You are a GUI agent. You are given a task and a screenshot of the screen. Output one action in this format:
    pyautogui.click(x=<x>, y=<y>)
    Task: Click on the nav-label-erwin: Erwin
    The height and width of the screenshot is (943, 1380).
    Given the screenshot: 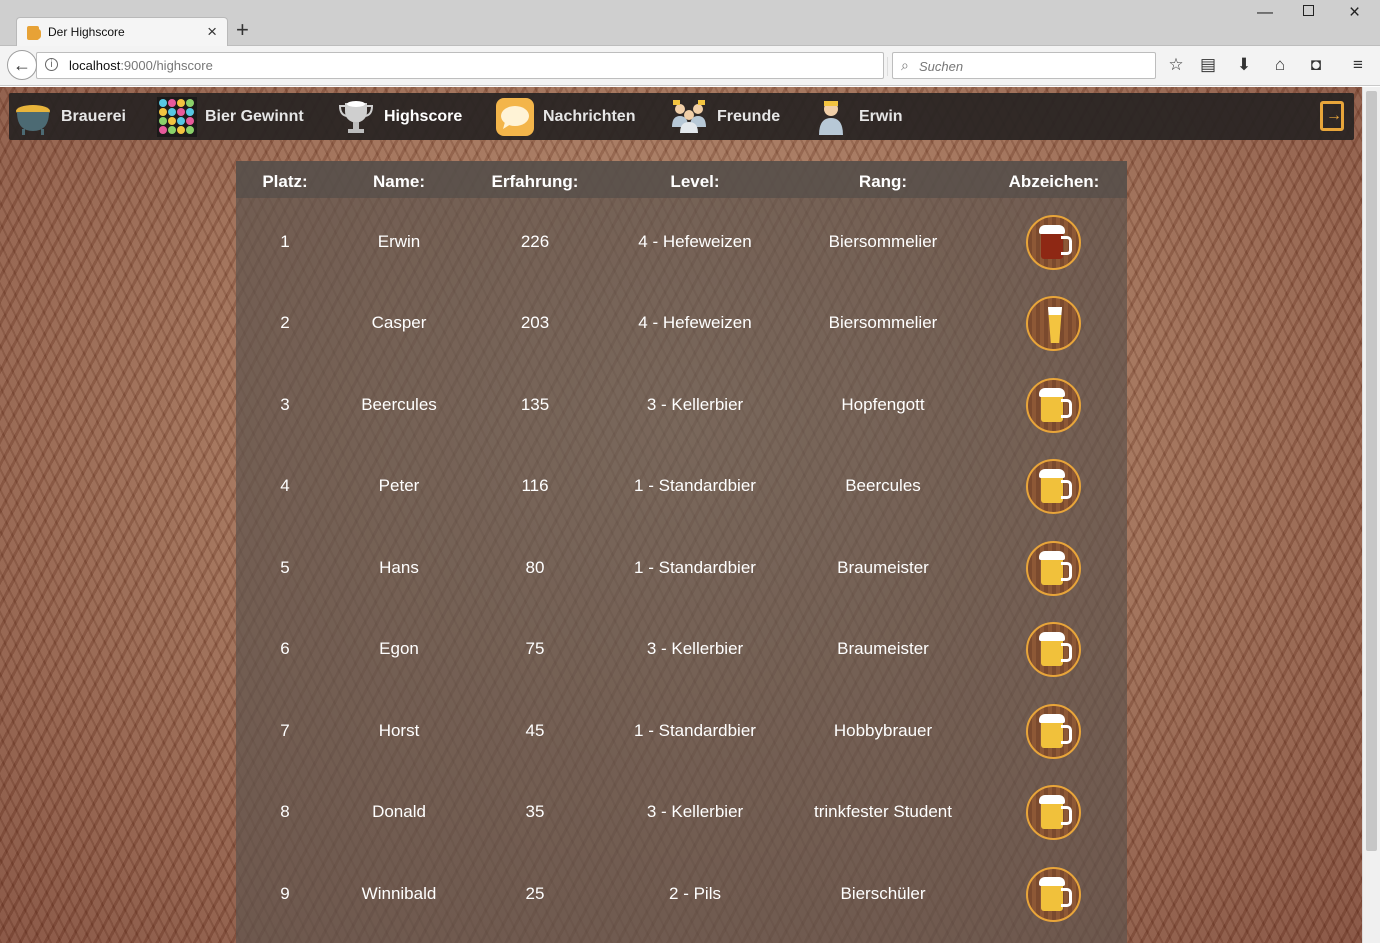 What is the action you would take?
    pyautogui.click(x=881, y=116)
    